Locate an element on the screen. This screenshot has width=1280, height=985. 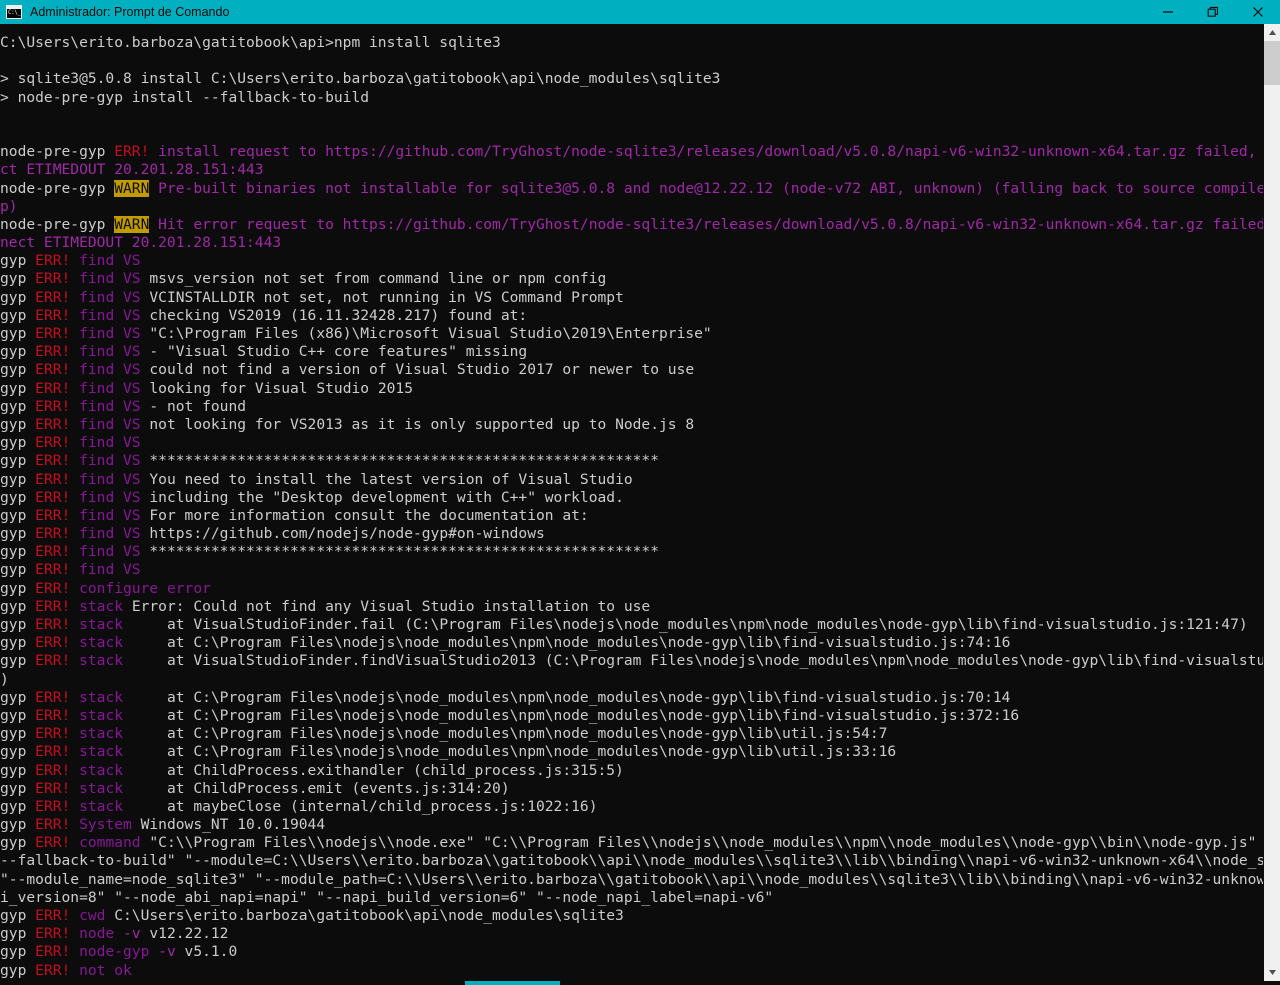
window-titlebar: C:\_ Administrador: Prompt de Comando is located at coordinates (640, 12).